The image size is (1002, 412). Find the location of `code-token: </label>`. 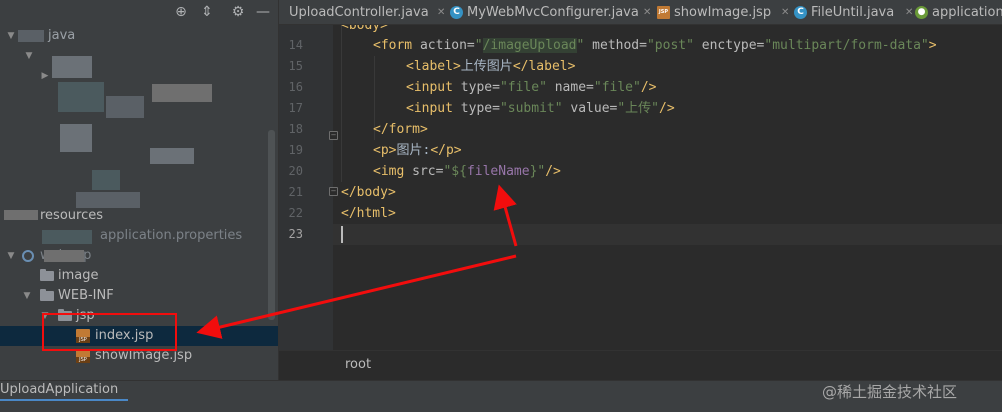

code-token: </label> is located at coordinates (544, 66).